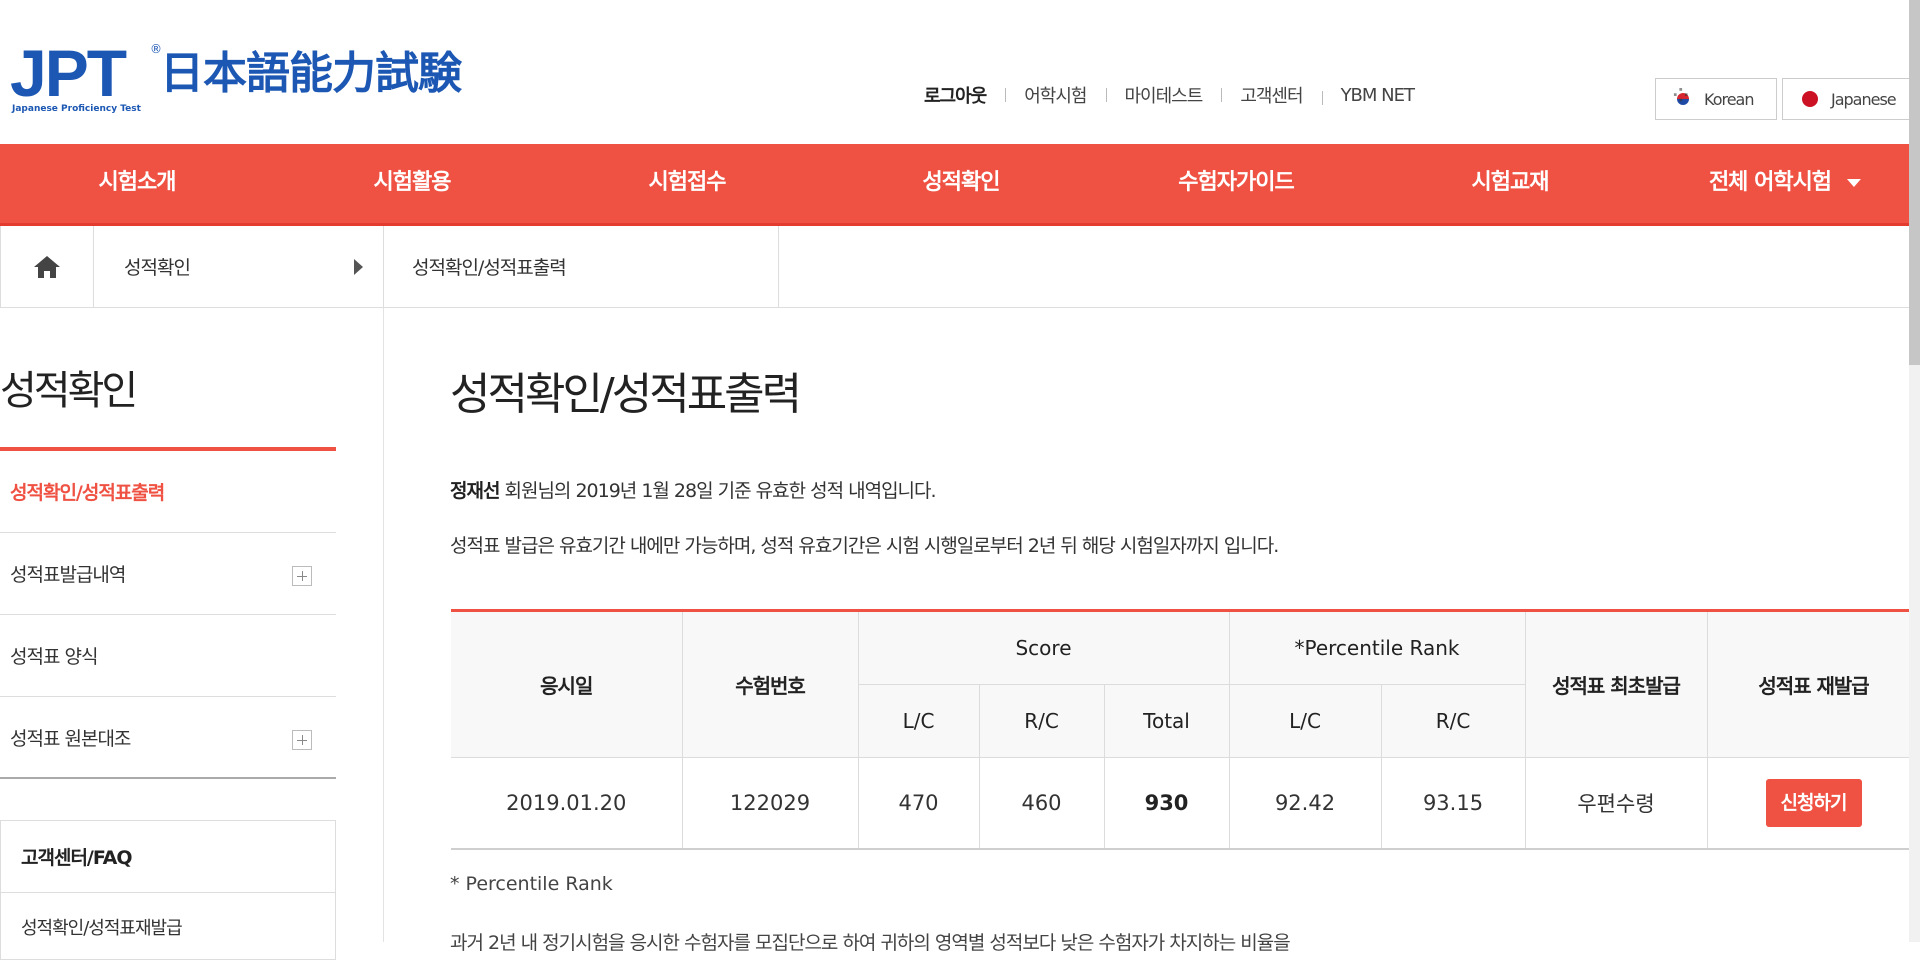  I want to click on language-tests-link: 어학시험, so click(1055, 95).